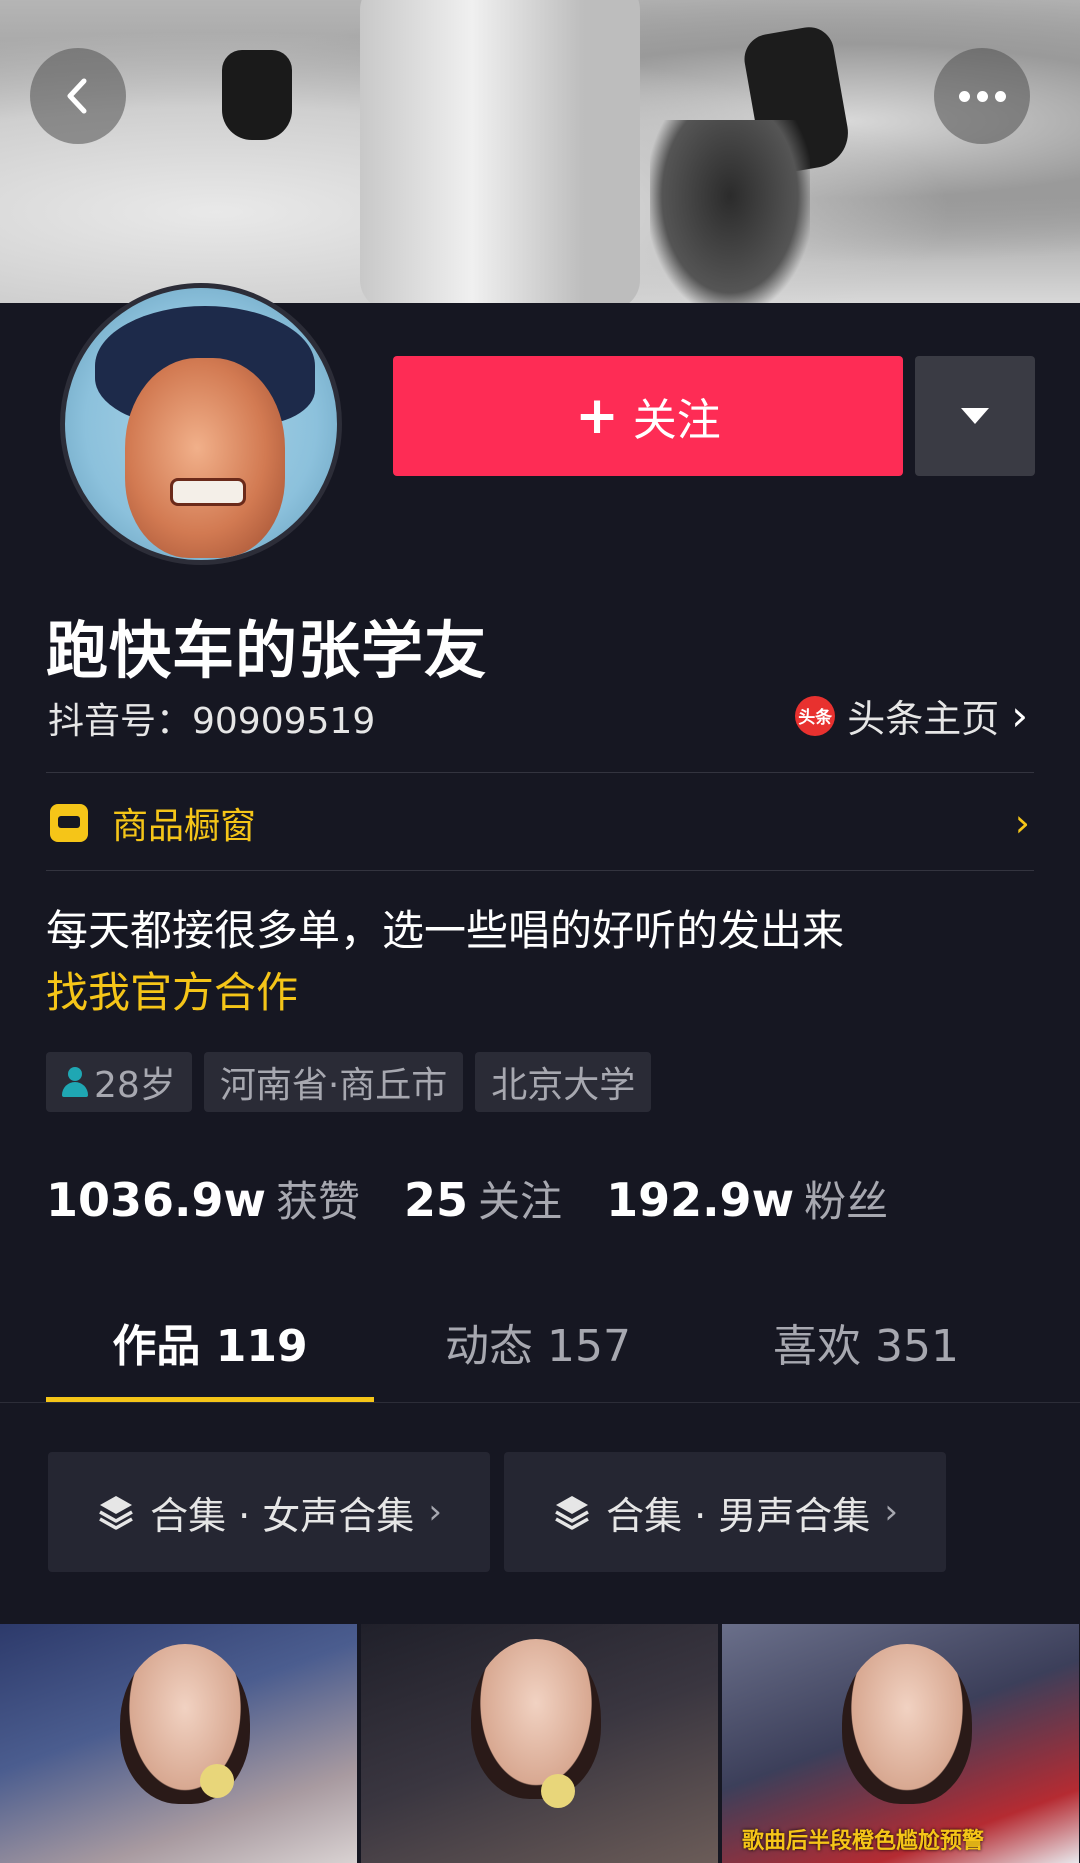 This screenshot has width=1080, height=1863. I want to click on back-button, so click(78, 96).